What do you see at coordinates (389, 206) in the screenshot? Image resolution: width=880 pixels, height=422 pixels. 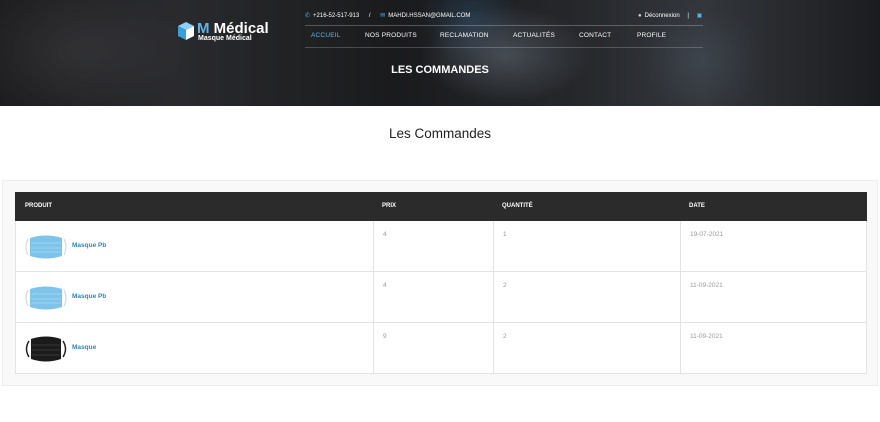 I see `header-price: PRIX` at bounding box center [389, 206].